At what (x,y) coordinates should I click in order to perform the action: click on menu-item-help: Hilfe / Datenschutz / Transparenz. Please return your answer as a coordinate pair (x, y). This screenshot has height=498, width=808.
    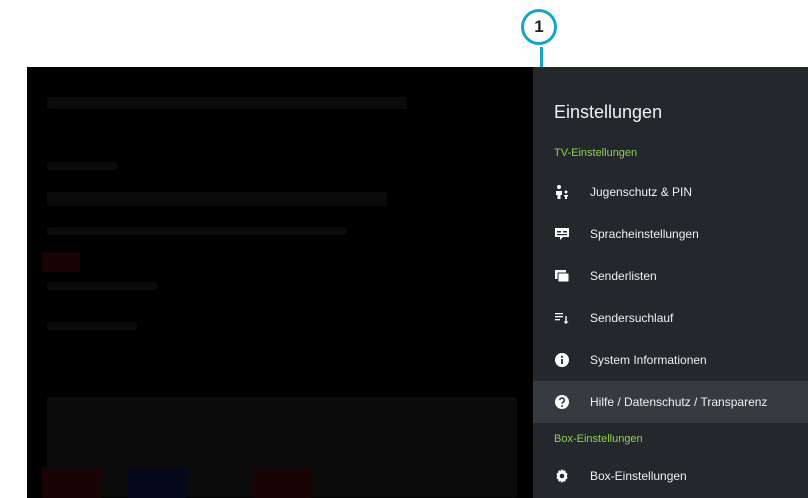
    Looking at the image, I should click on (670, 402).